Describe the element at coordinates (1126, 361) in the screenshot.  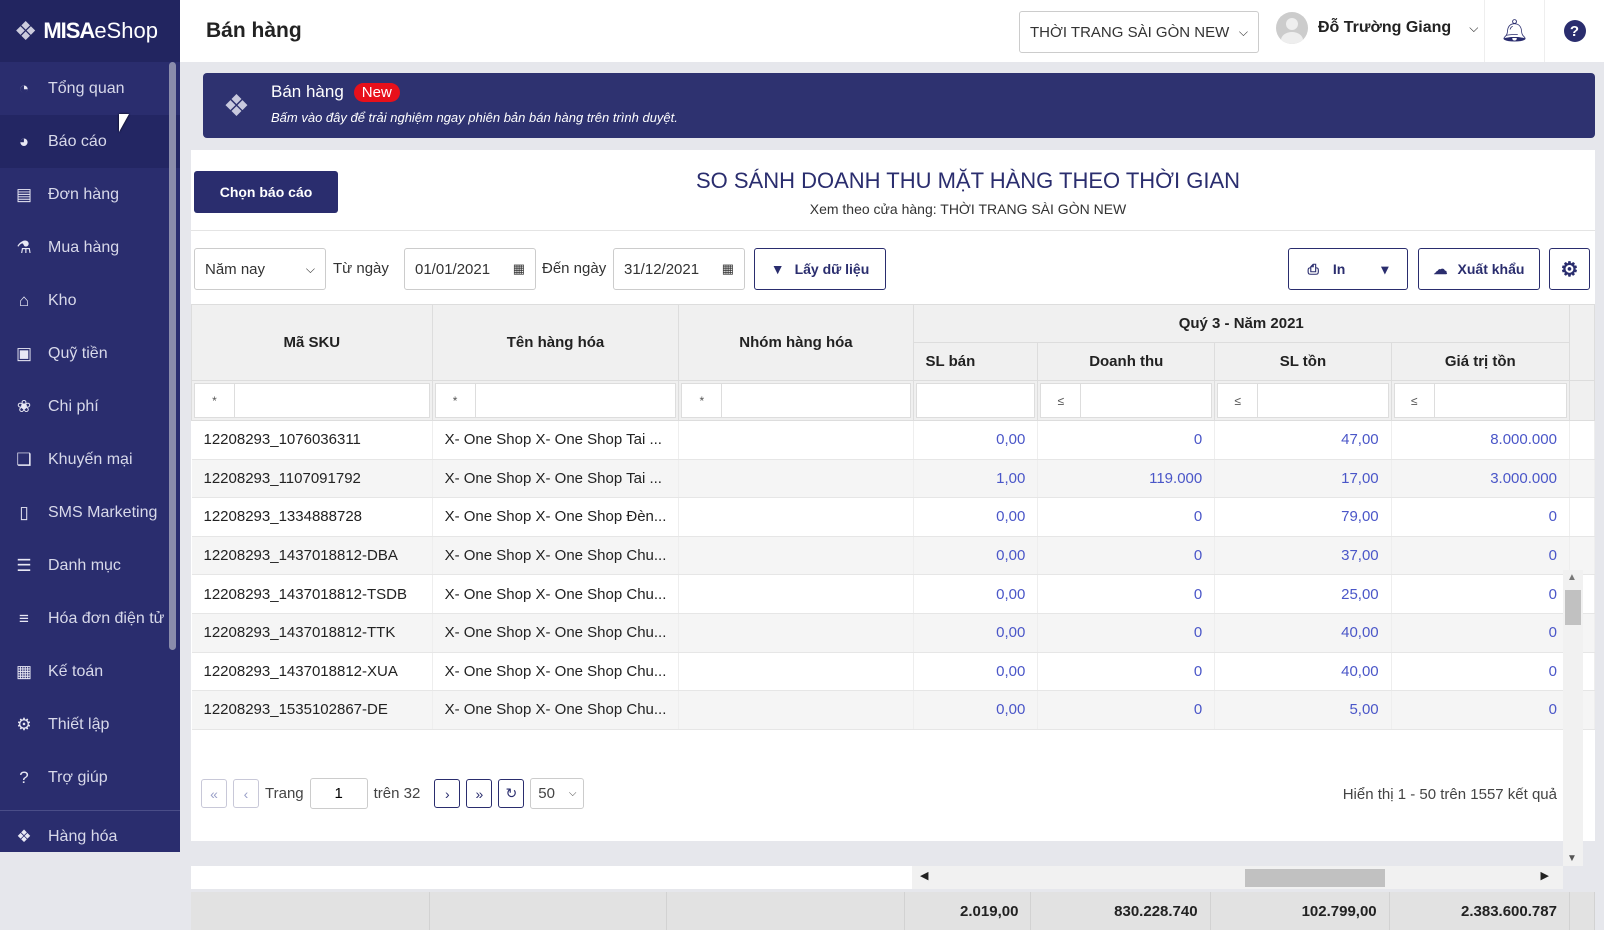
I see `col-header-revenue: Doanh thu` at that location.